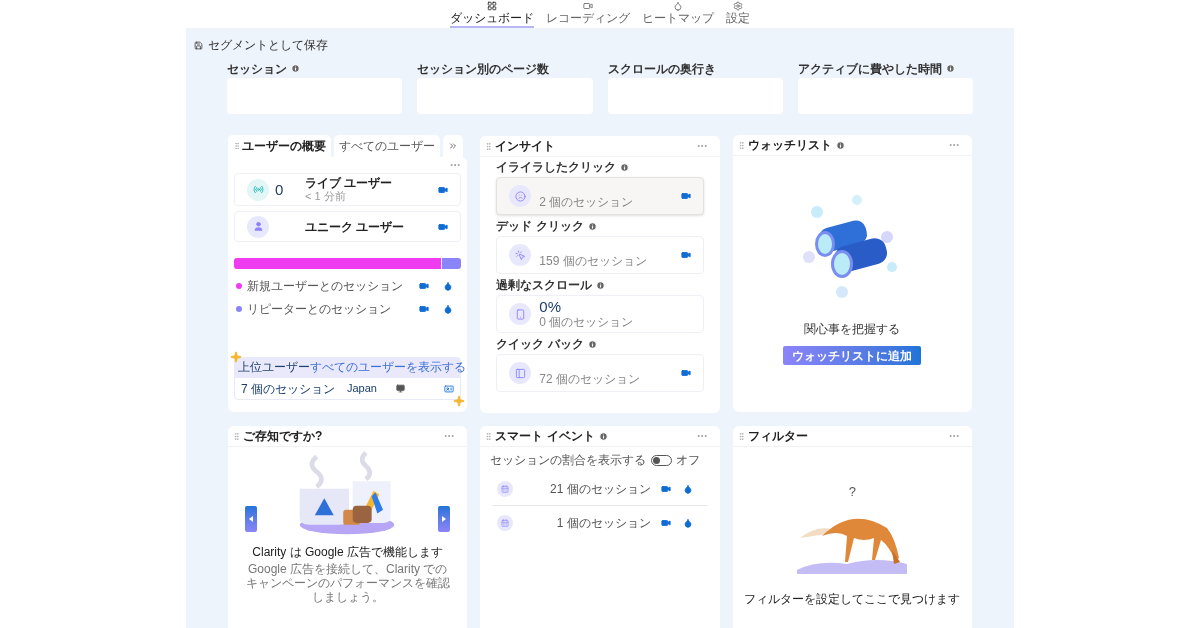  Describe the element at coordinates (288, 389) in the screenshot. I see `table-cell-text: 7 個のセッション` at that location.